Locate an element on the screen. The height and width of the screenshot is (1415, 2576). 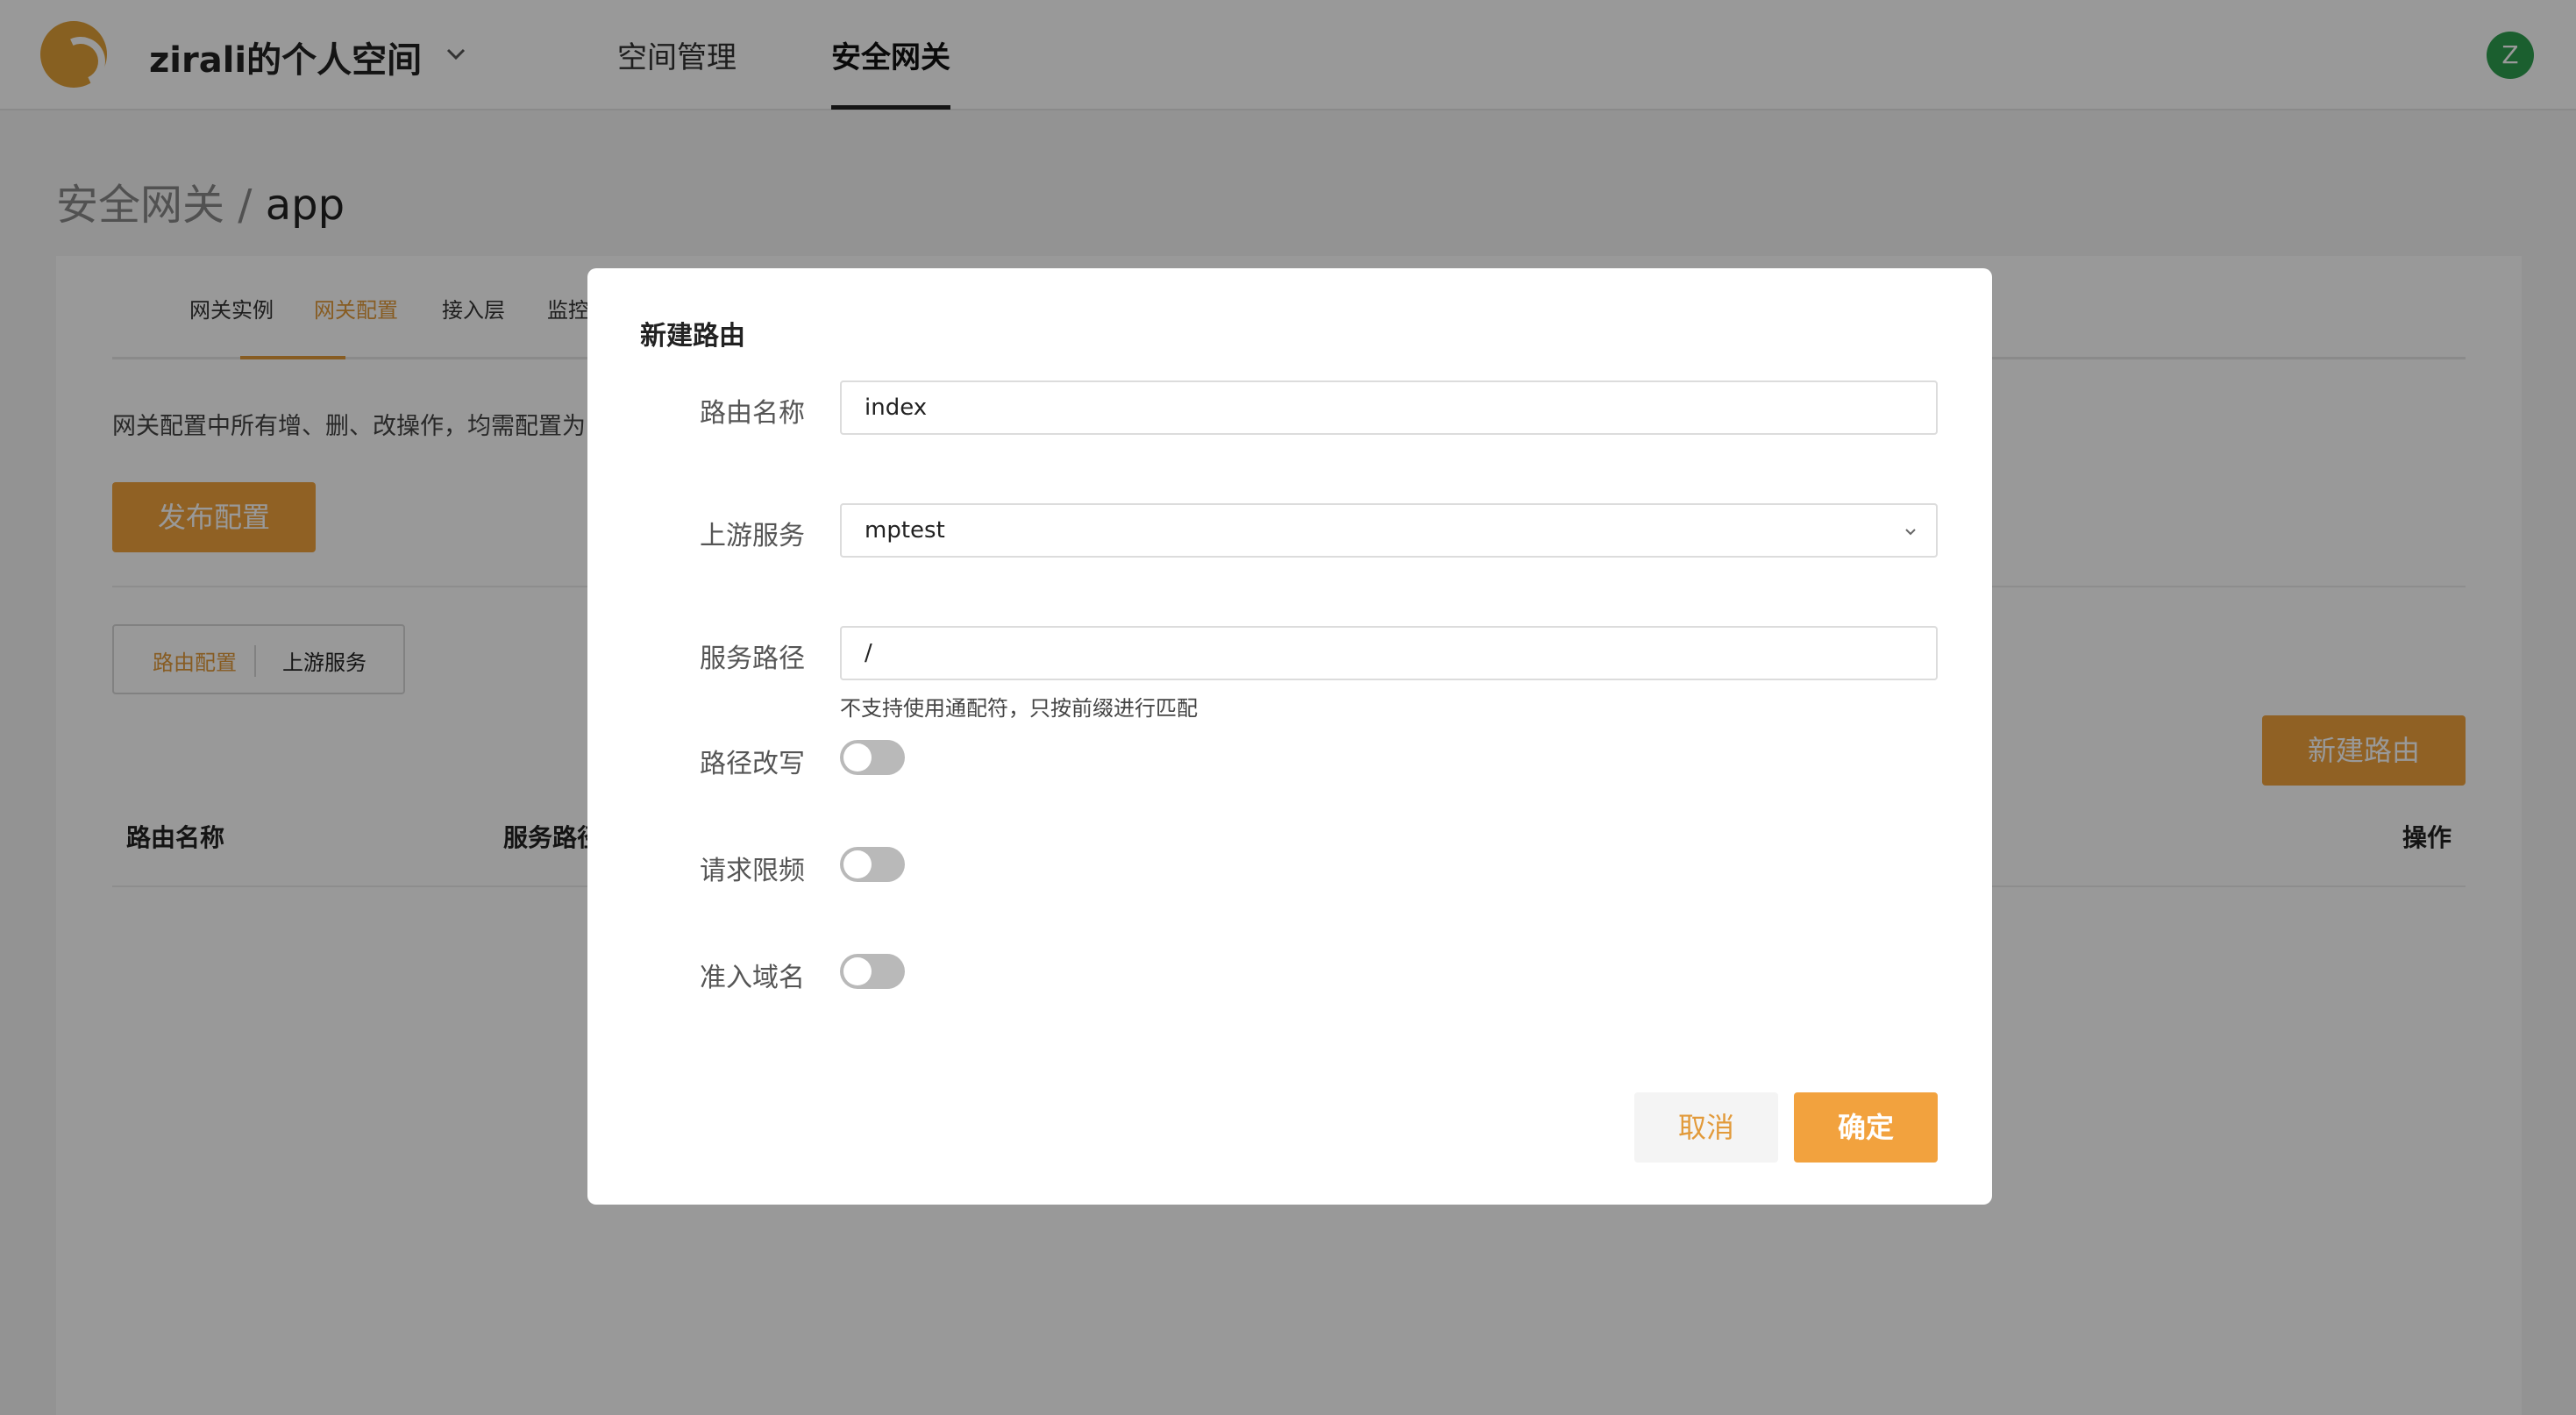
cancel-button: 取消 is located at coordinates (1706, 1127).